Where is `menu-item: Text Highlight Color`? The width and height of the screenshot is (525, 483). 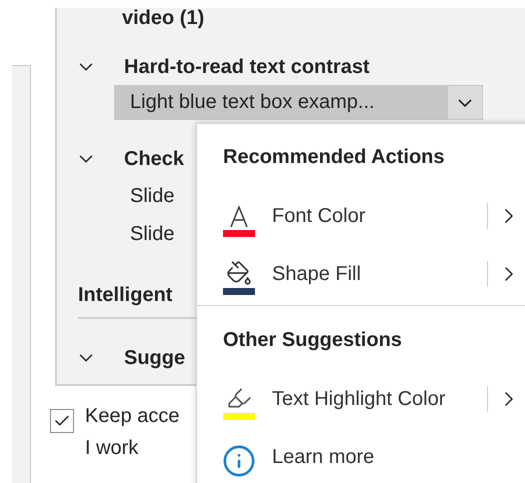
menu-item: Text Highlight Color is located at coordinates (361, 399).